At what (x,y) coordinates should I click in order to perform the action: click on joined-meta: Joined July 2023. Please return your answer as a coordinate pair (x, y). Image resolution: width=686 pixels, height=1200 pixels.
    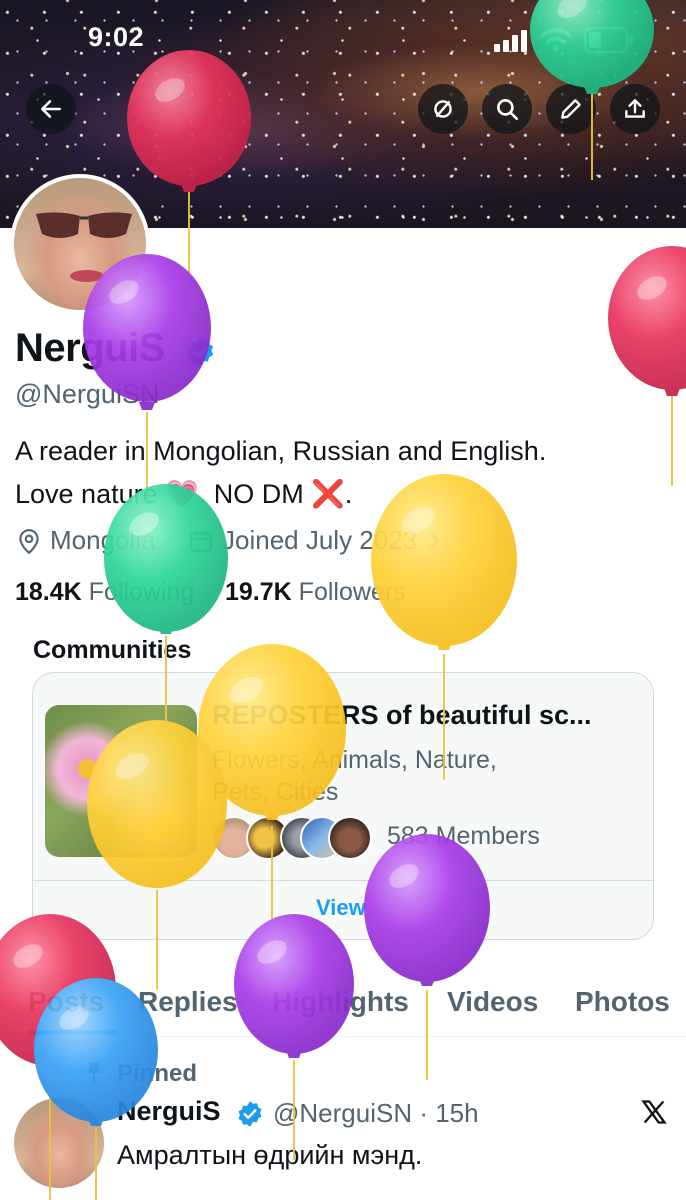
    Looking at the image, I should click on (315, 540).